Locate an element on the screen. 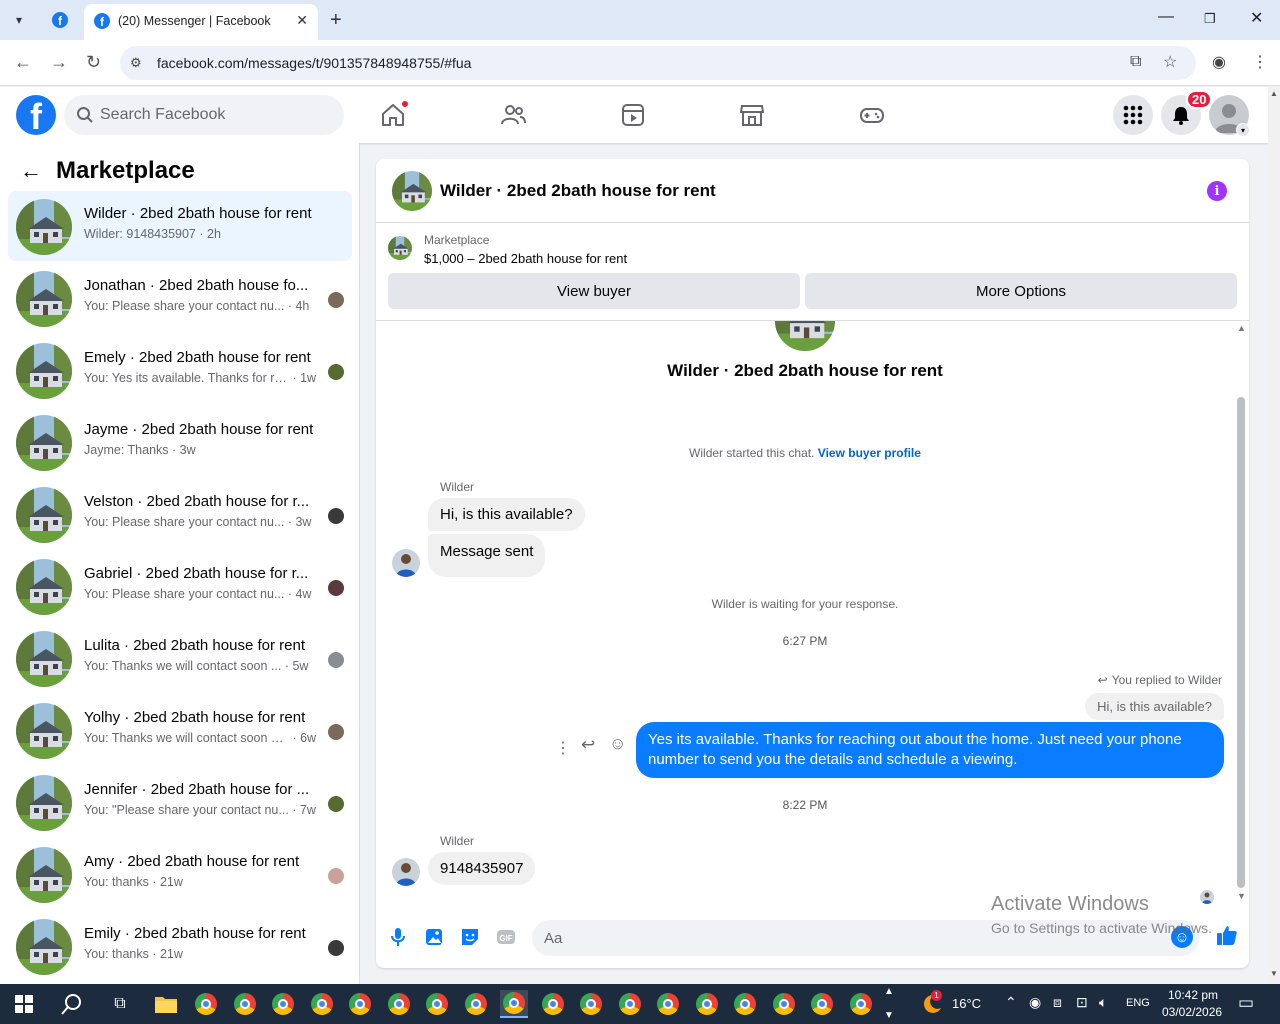 This screenshot has width=1280, height=1024. chat-title: Wilder · 2bed 2bath house for rent is located at coordinates (578, 191).